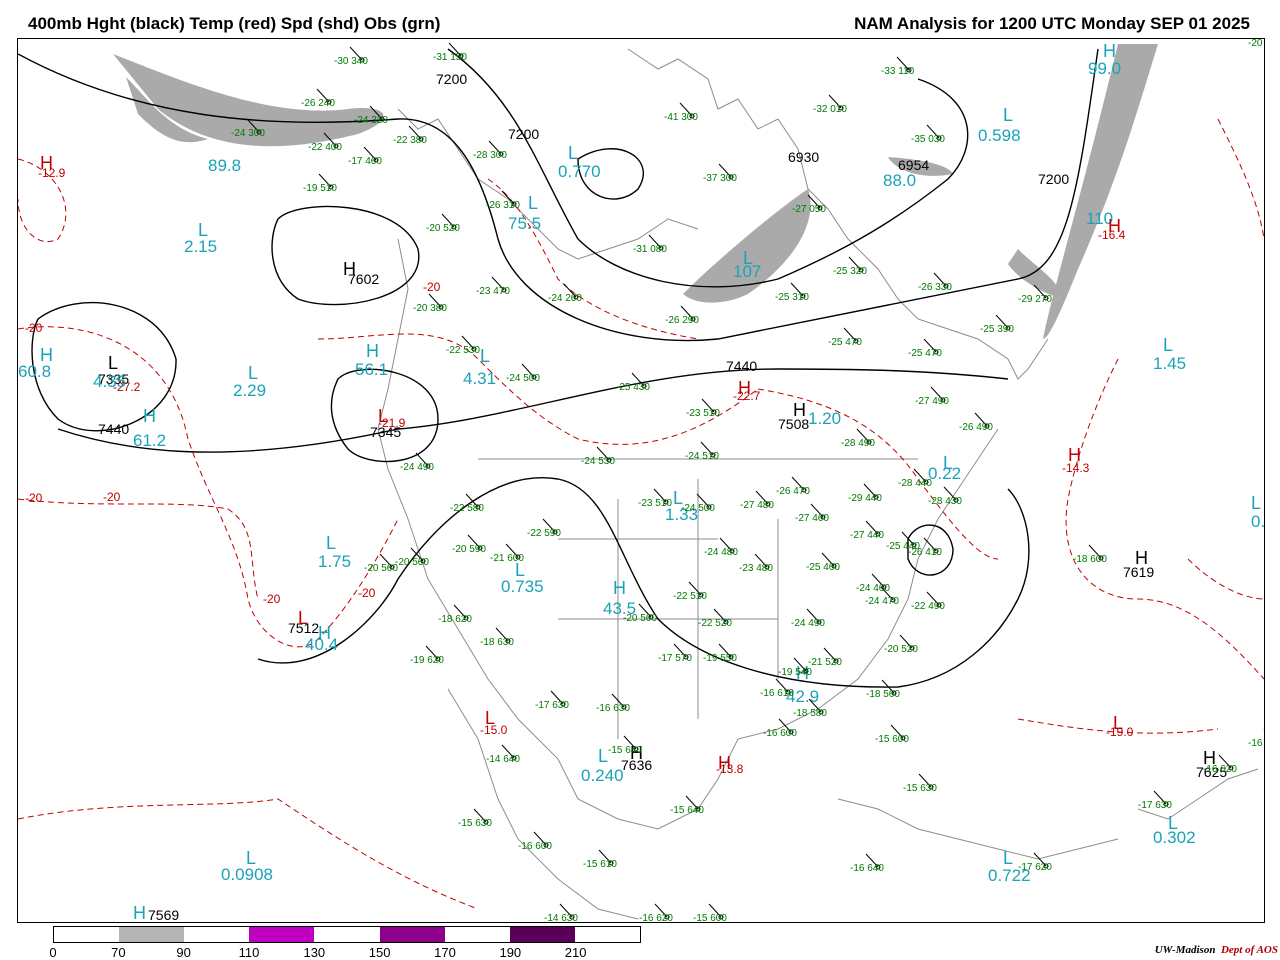 The height and width of the screenshot is (960, 1280). Describe the element at coordinates (850, 266) in the screenshot. I see `station-ob: -25 320` at that location.